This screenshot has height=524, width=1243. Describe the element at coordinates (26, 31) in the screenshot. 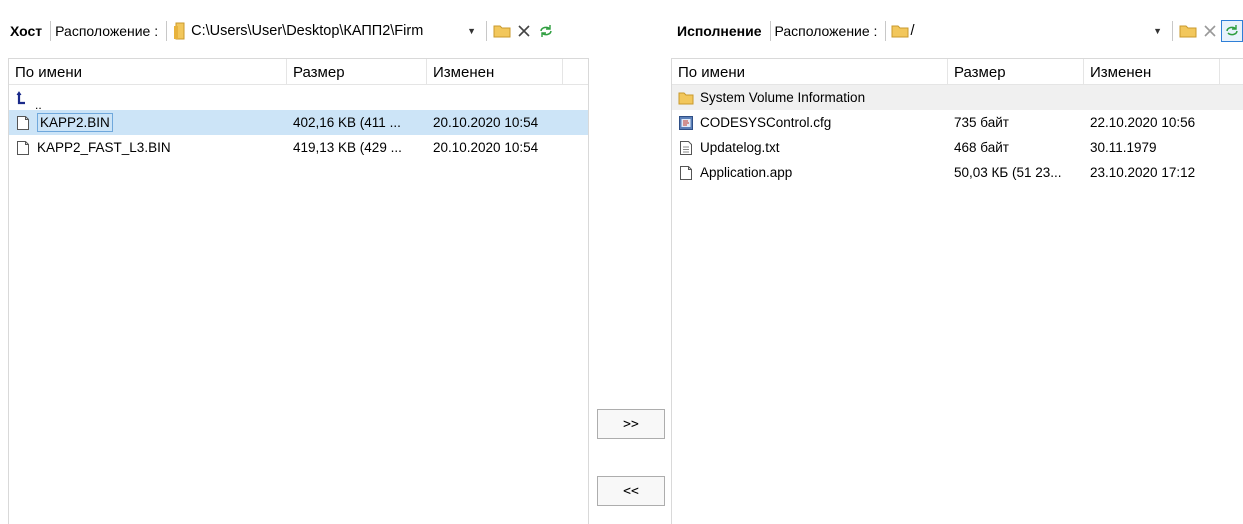

I see `host-title: Хост` at that location.